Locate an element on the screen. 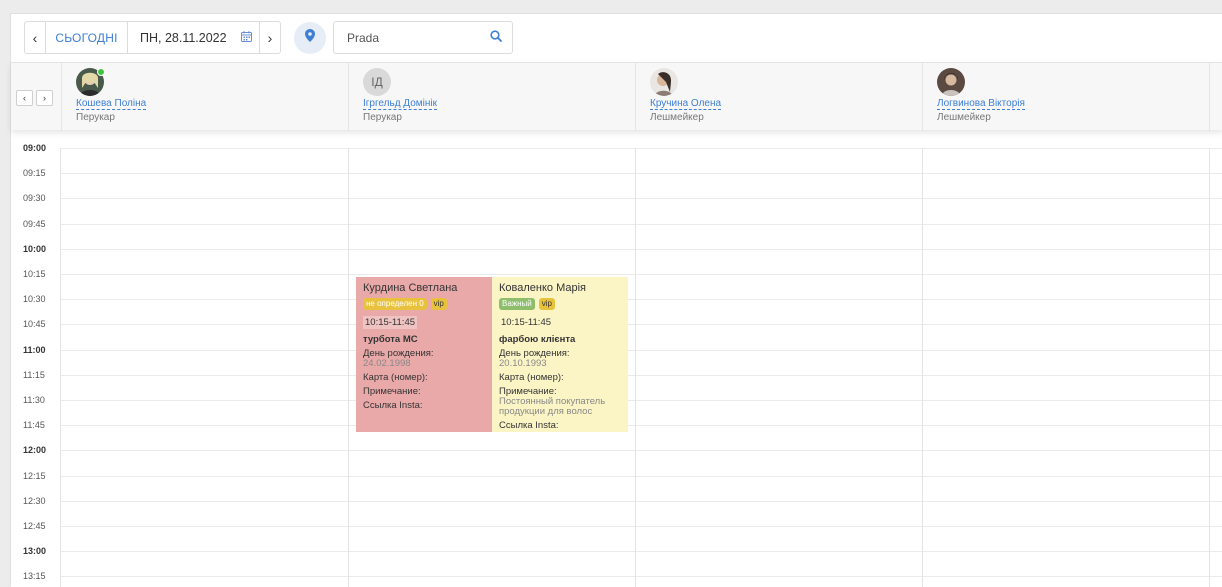 The image size is (1222, 587). time-slot-label: 13:15 is located at coordinates (34, 576).